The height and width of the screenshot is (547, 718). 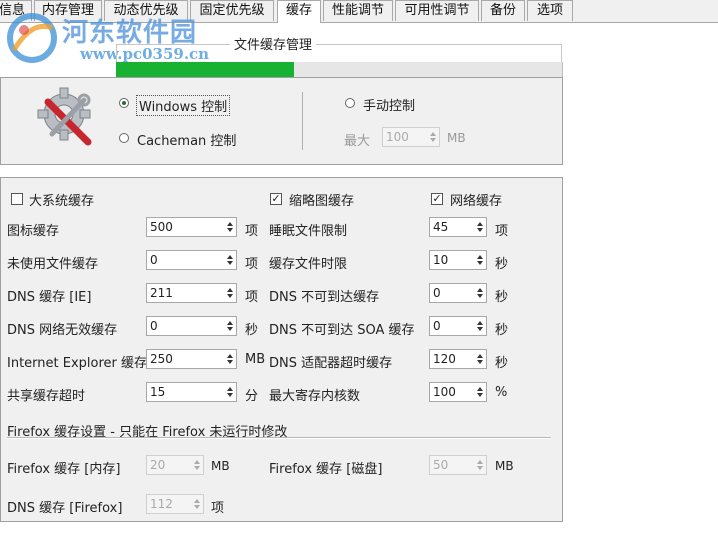 I want to click on net-cache-label: 网络缓存, so click(x=476, y=199).